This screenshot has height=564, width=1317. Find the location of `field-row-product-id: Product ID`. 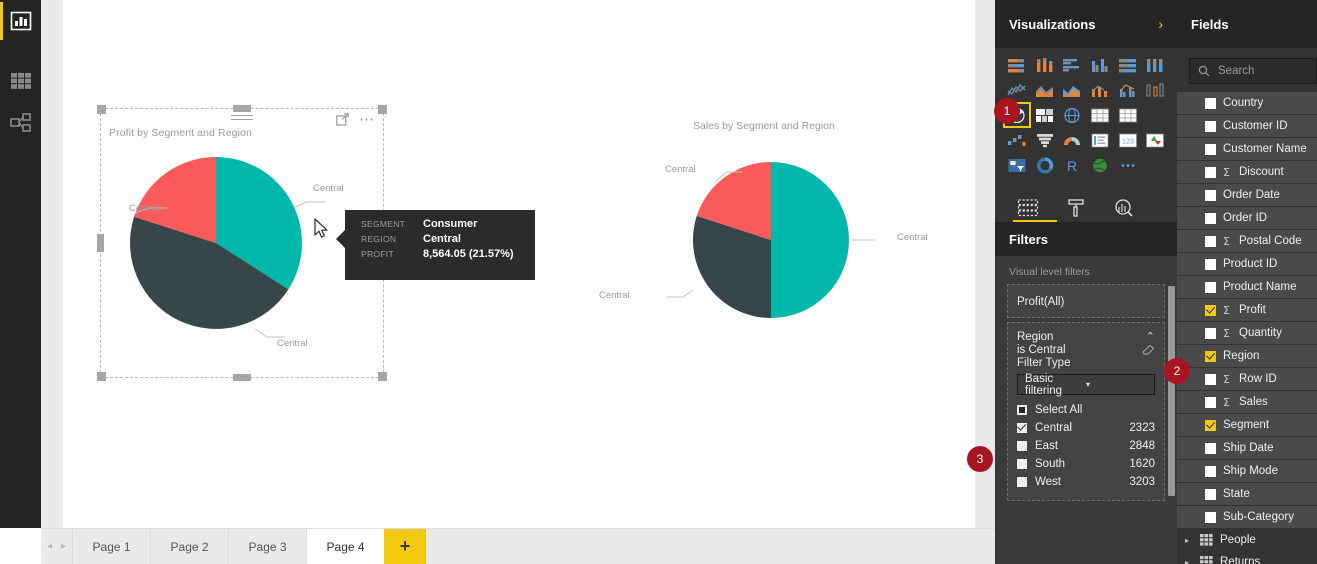

field-row-product-id: Product ID is located at coordinates (1247, 264).